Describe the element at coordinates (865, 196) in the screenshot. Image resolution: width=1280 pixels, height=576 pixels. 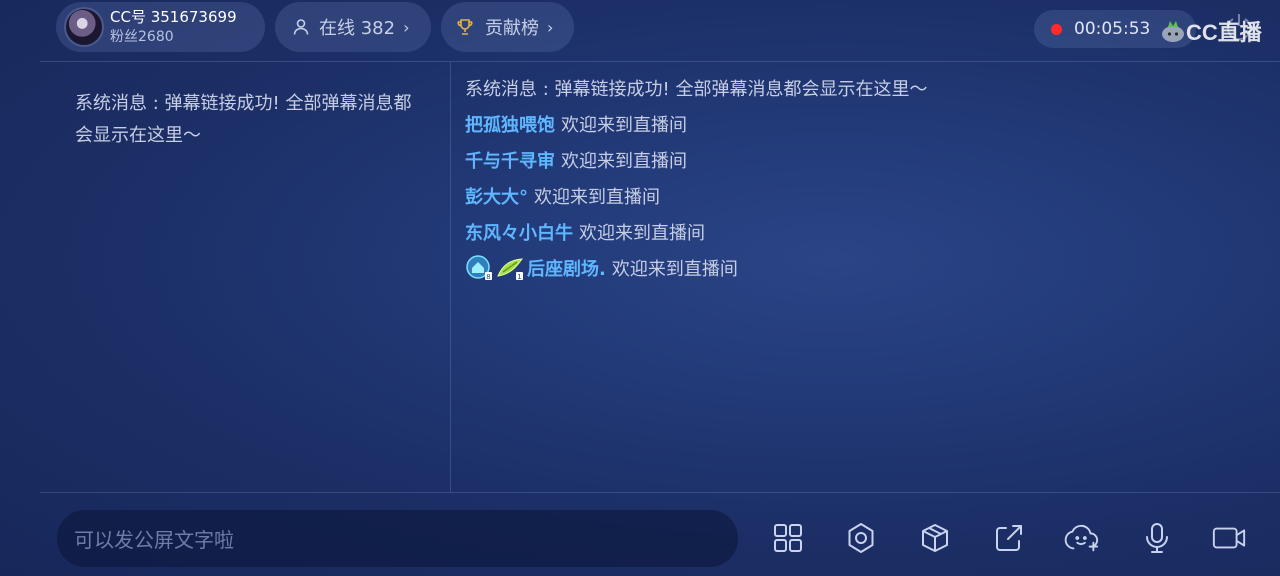
I see `chat-message: 彭大大° 欢迎来到直播间` at that location.